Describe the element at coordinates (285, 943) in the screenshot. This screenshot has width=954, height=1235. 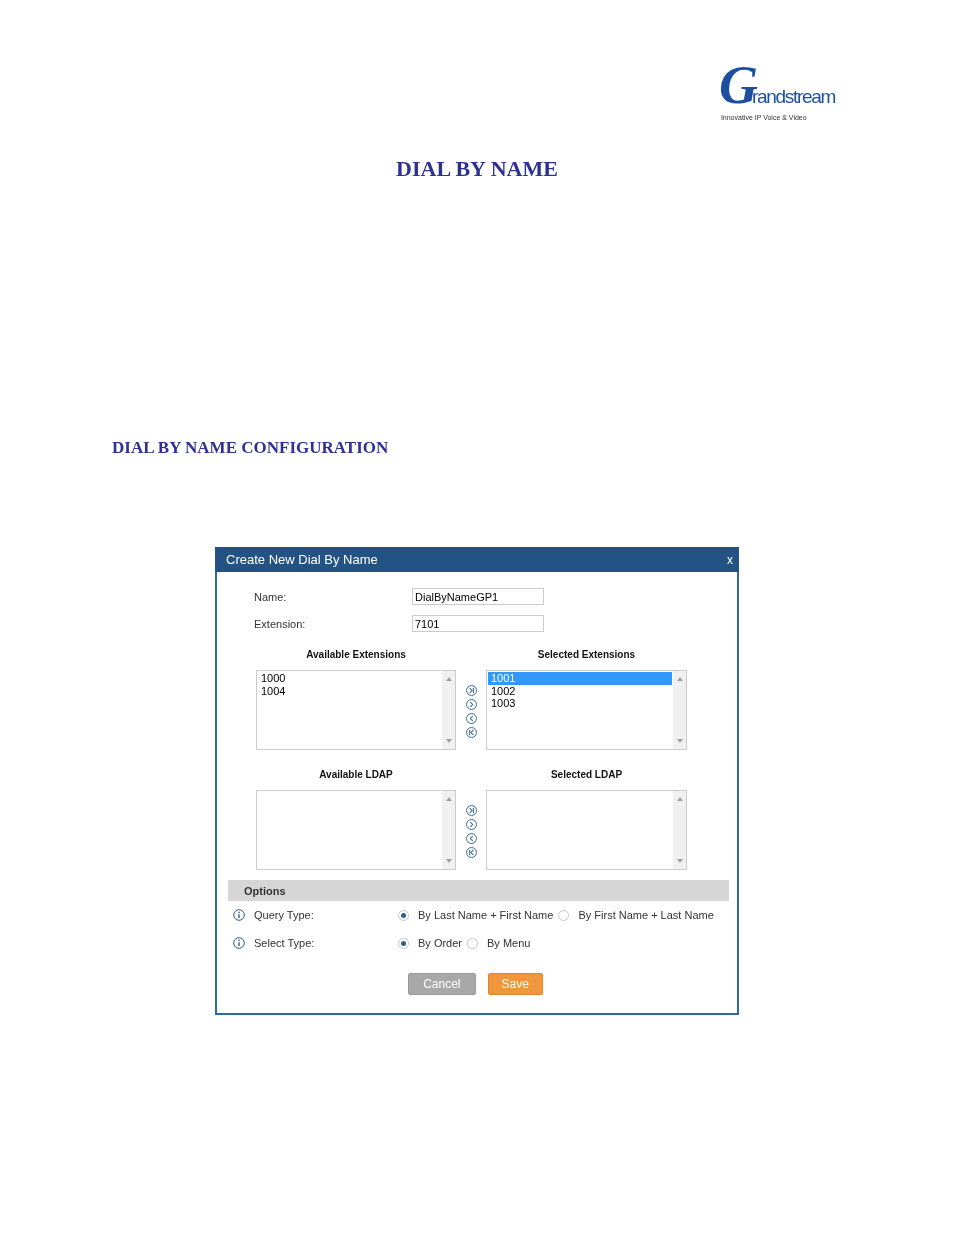
I see `option-label: Select Type:` at that location.